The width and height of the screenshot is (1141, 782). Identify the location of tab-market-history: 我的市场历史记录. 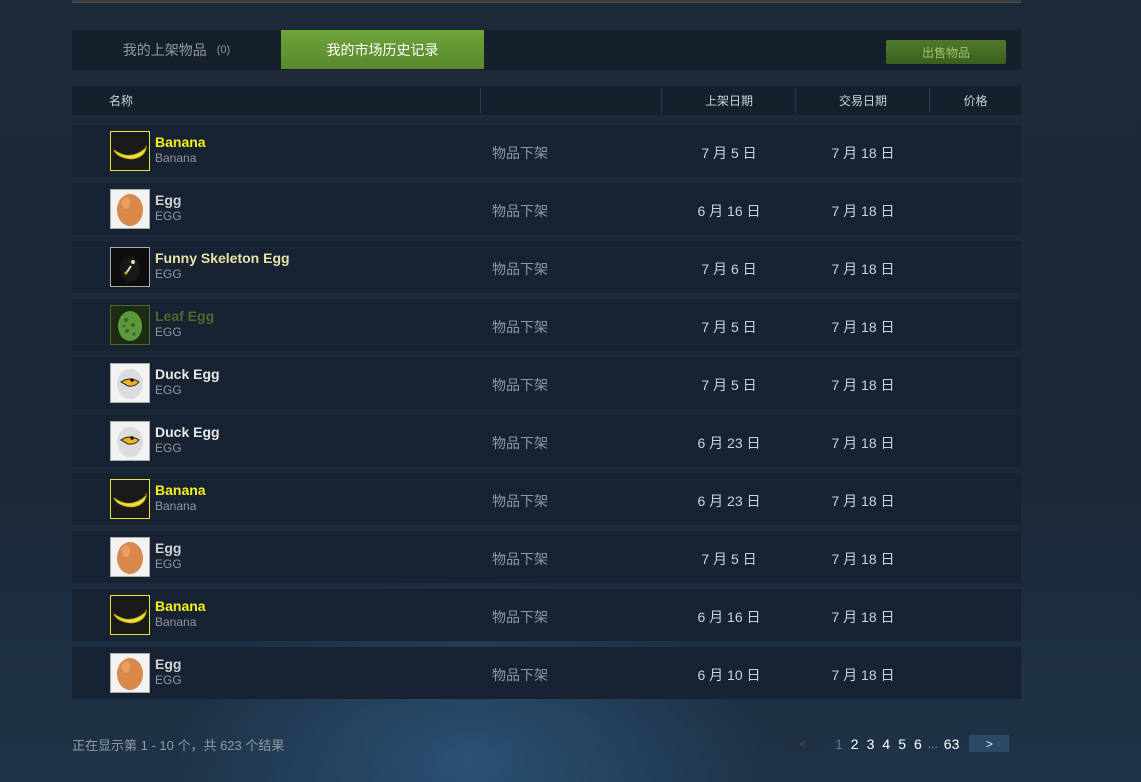
(382, 49).